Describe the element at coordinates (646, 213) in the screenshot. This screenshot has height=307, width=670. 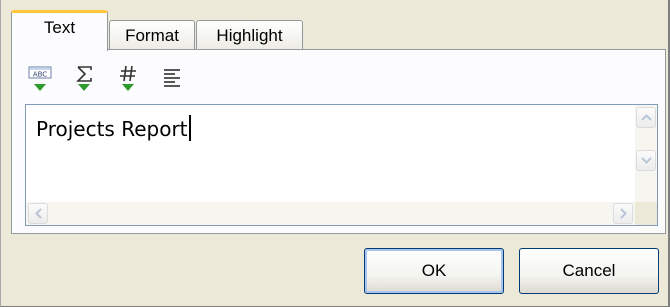
I see `scrollbar-corner` at that location.